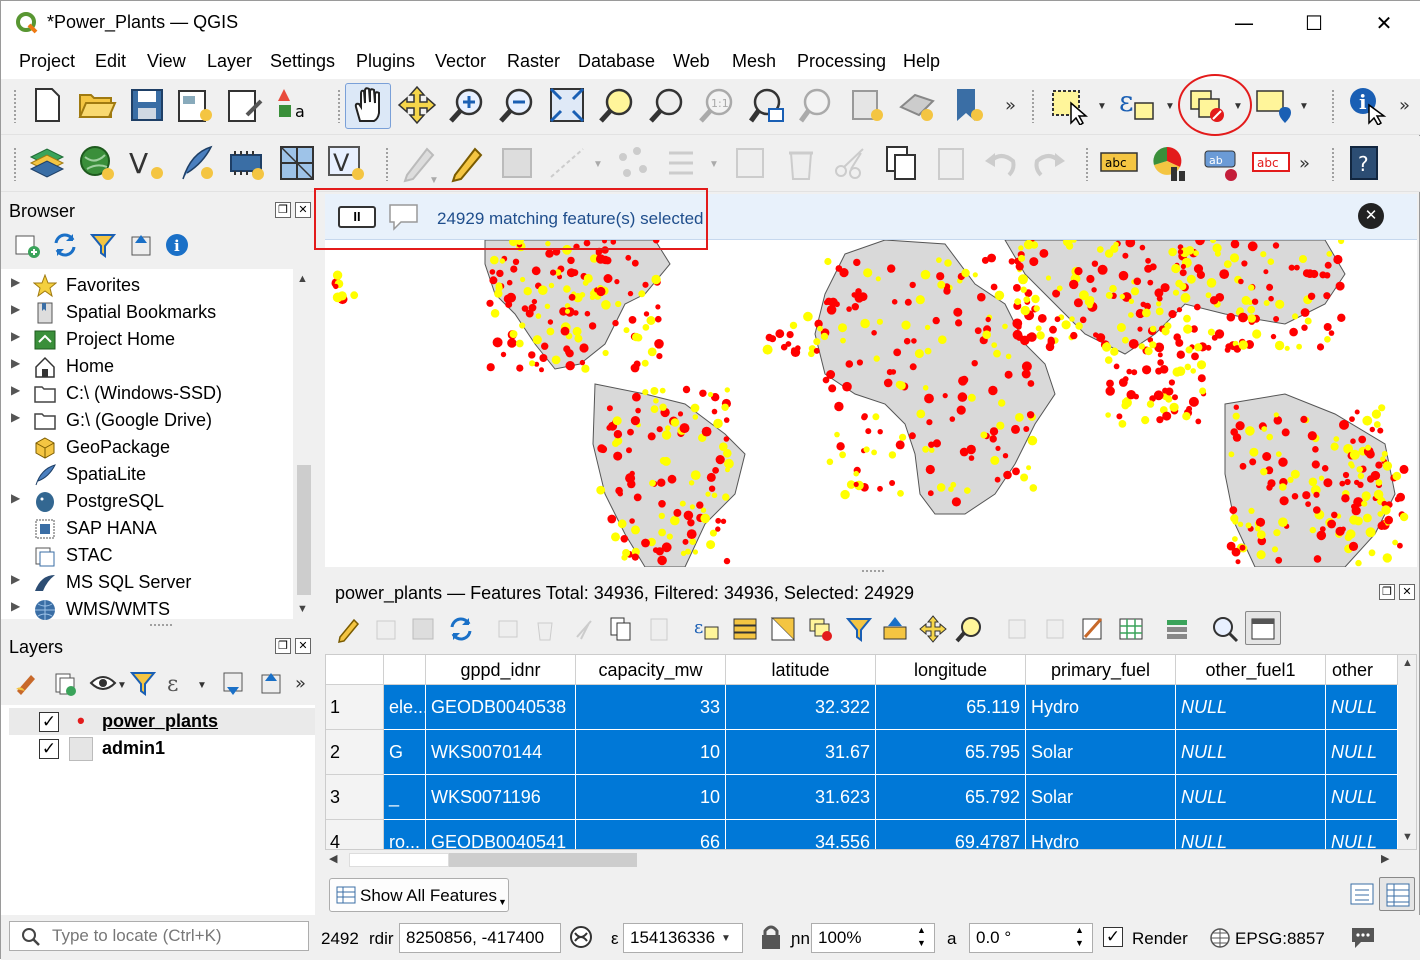 This screenshot has height=960, width=1420. I want to click on filter-browser-icon, so click(103, 245).